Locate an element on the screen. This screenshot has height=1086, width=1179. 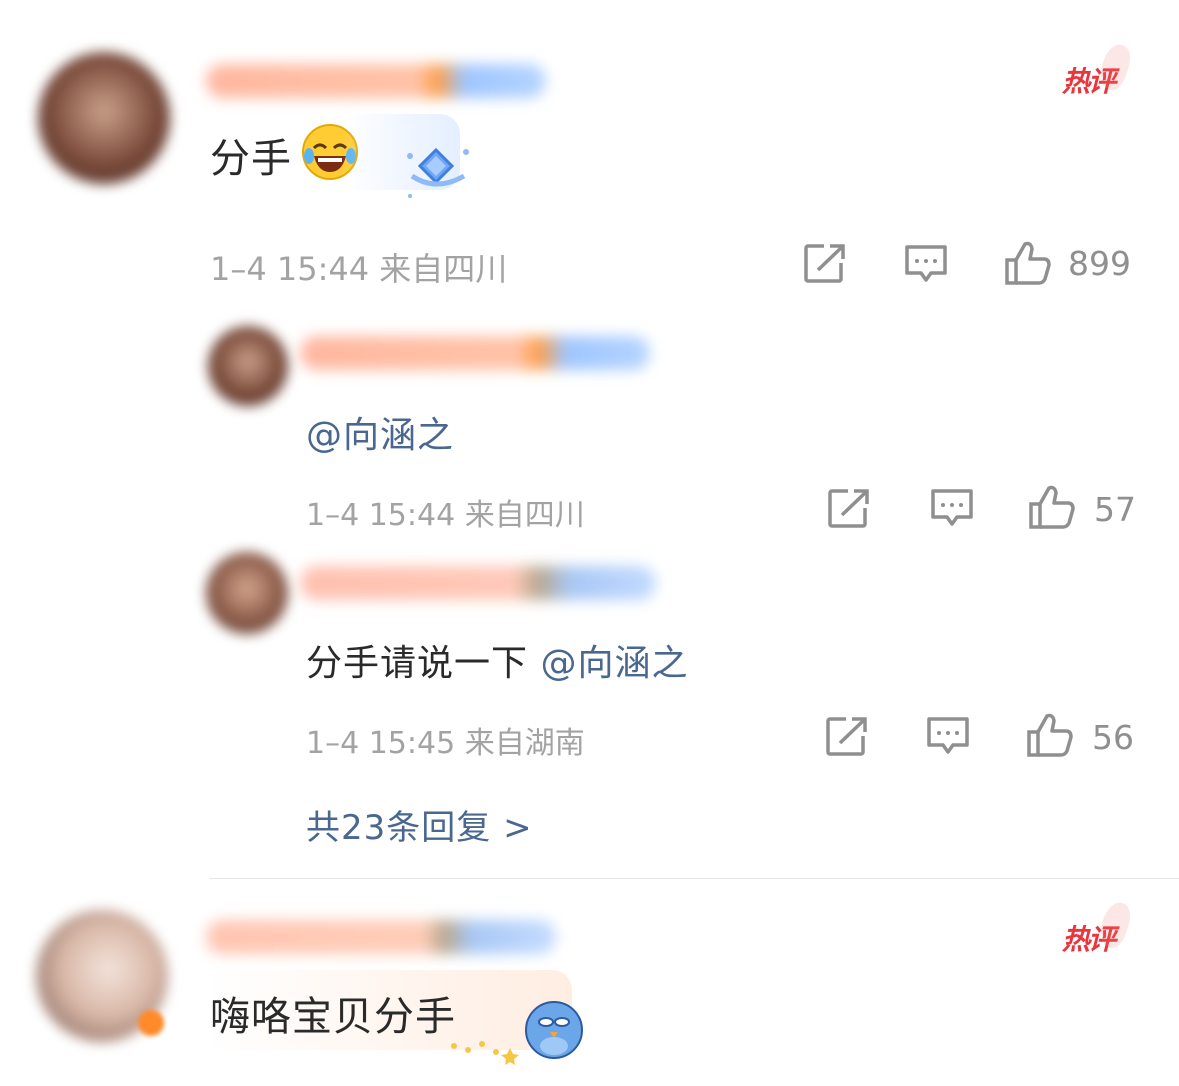
verified-badge is located at coordinates (151, 1023).